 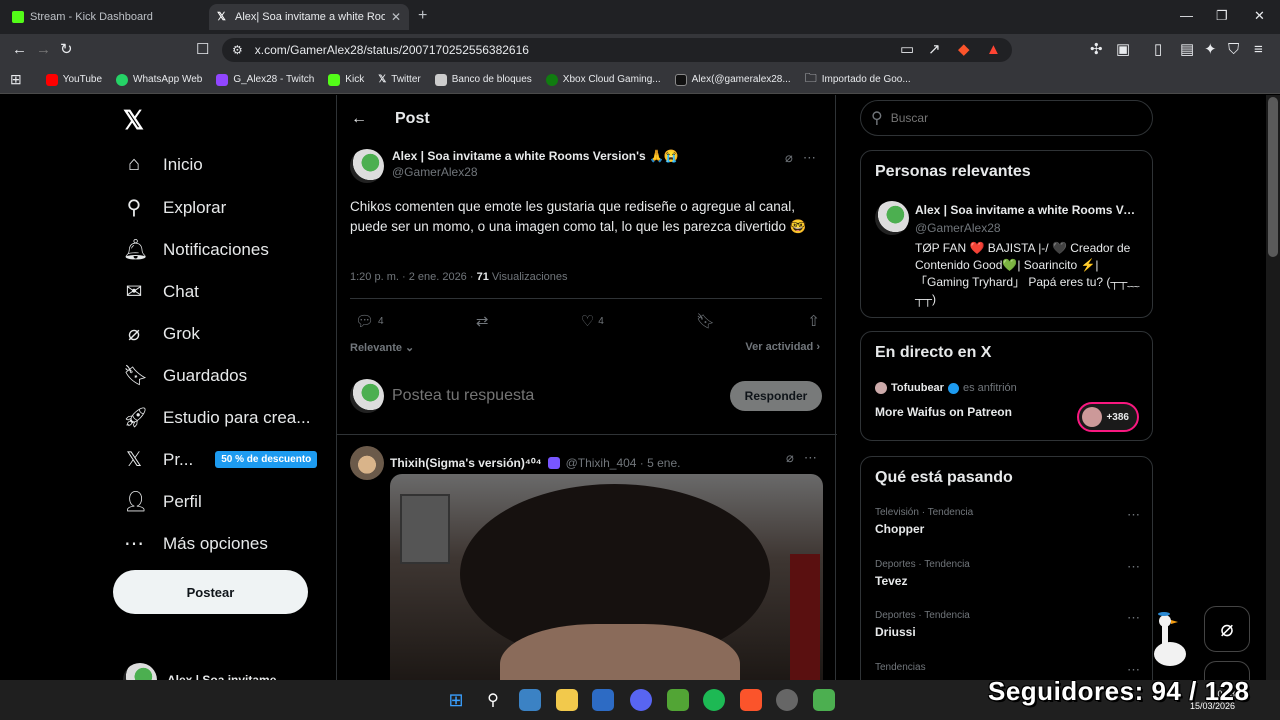 I want to click on apps-grid-icon: ⊞, so click(x=16, y=79).